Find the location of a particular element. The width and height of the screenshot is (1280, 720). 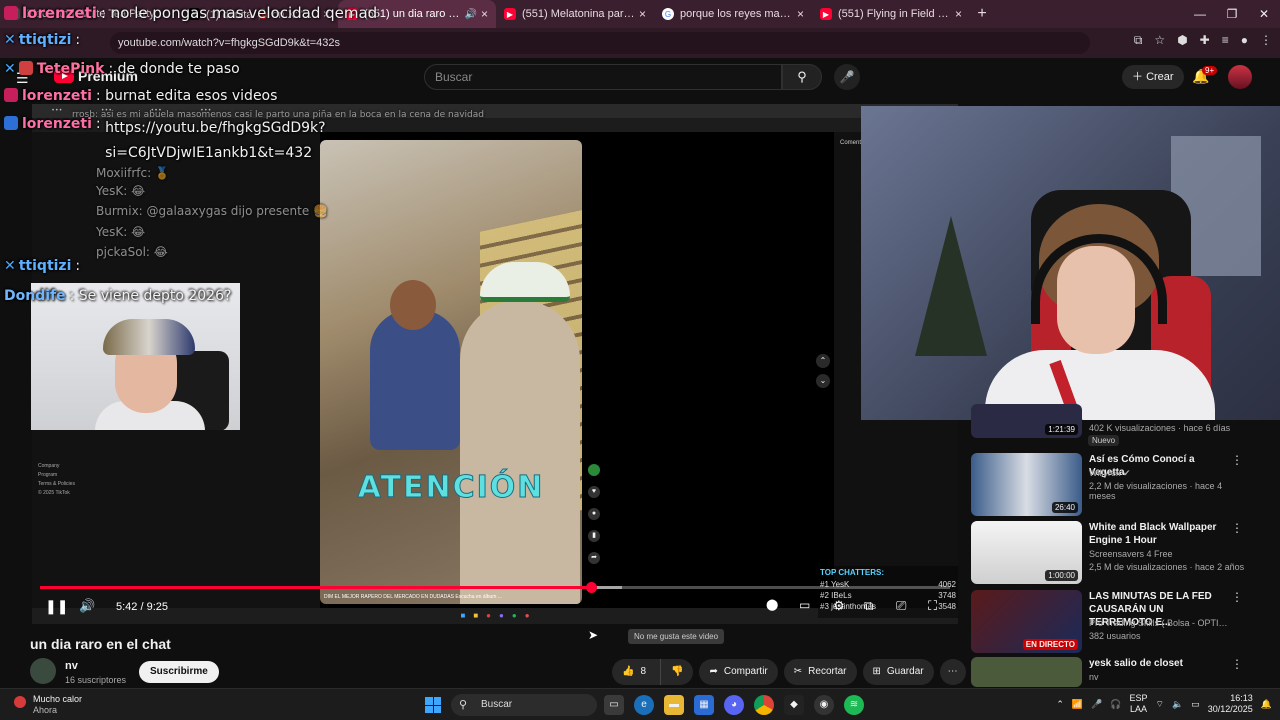

task-view-icon: ▭ is located at coordinates (614, 705).